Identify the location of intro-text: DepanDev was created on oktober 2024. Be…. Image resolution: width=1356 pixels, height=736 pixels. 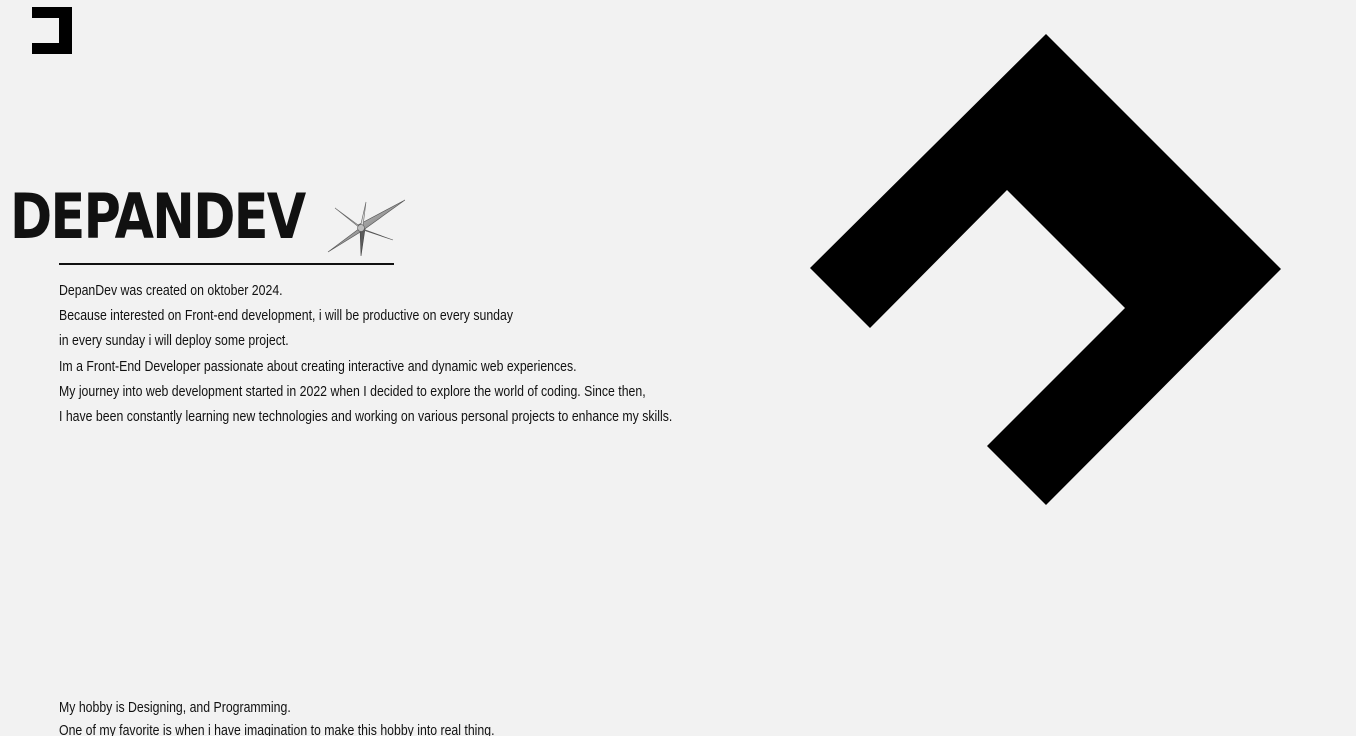
(365, 353).